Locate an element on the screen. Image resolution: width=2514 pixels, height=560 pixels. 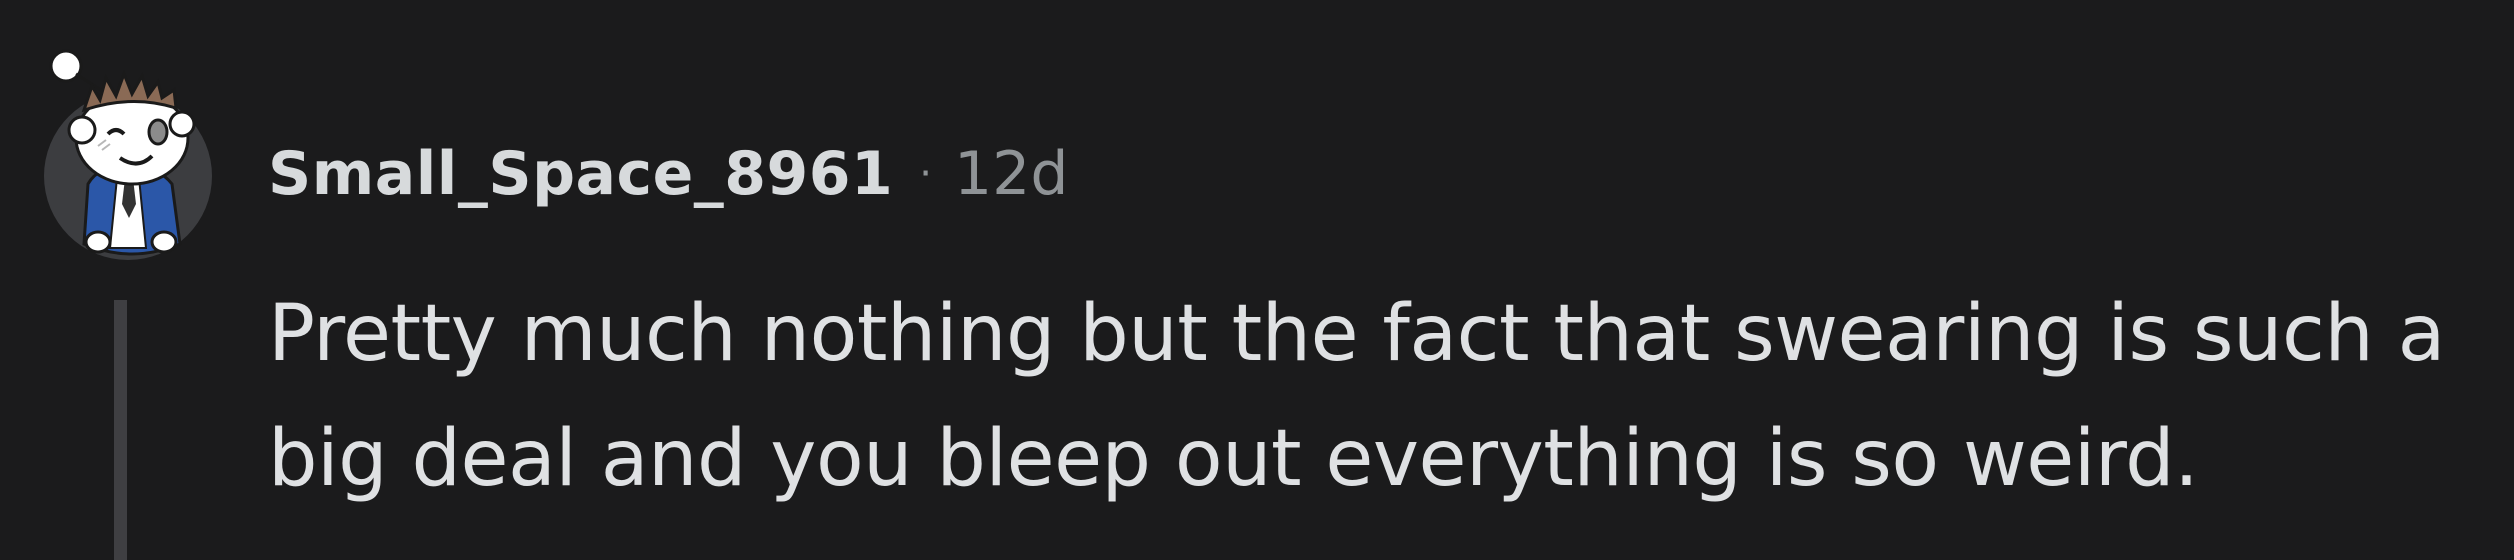
comment-age: 12d is located at coordinates (1011, 174).